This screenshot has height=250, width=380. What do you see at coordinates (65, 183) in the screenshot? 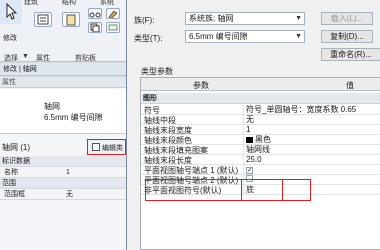
I see `section-extents: 范围` at bounding box center [65, 183].